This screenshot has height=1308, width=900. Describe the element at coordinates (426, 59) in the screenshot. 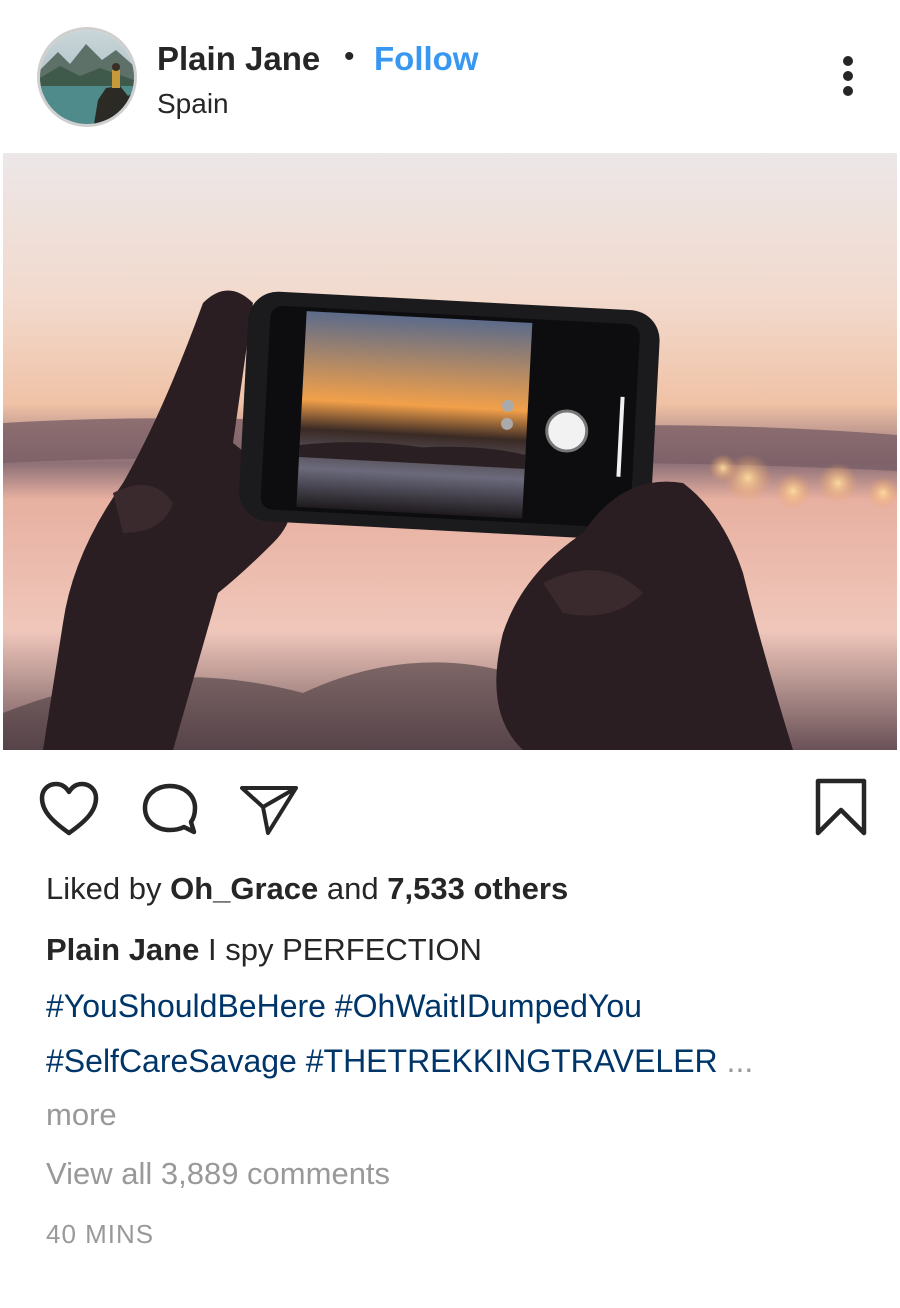

I see `follow-button: Follow` at that location.